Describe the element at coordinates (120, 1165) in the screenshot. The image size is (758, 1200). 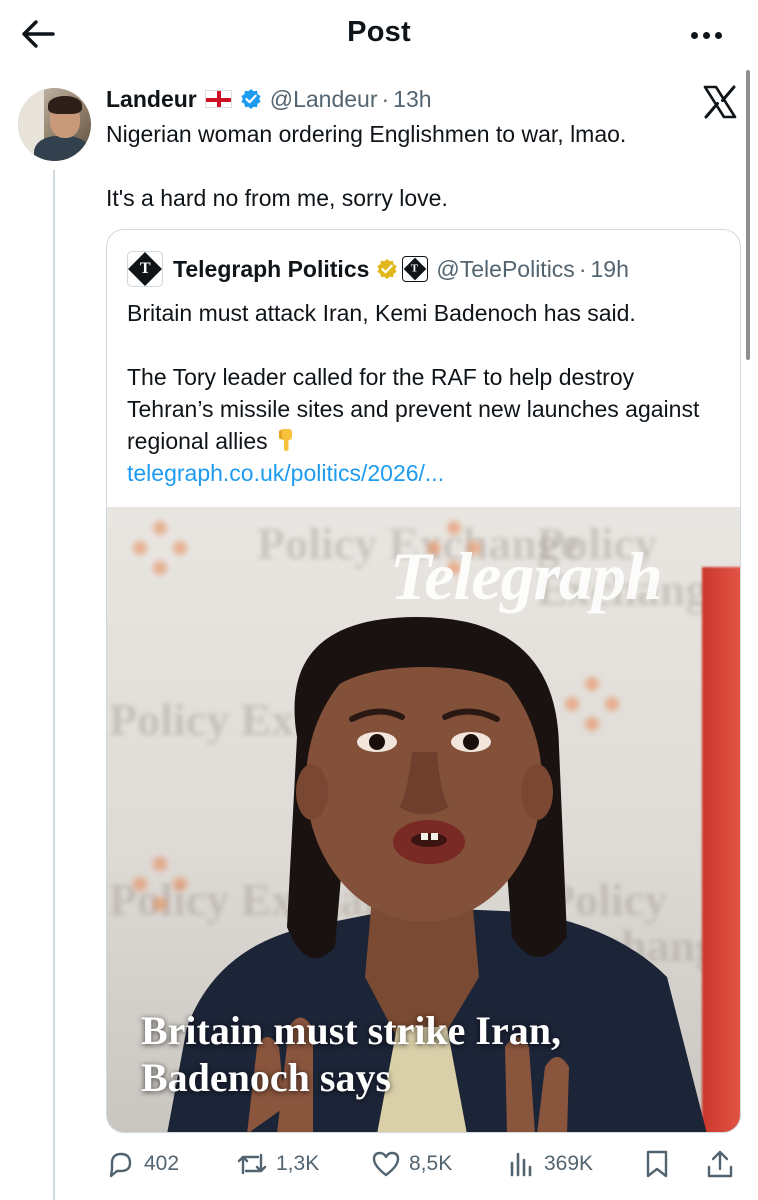
I see `reply-icon` at that location.